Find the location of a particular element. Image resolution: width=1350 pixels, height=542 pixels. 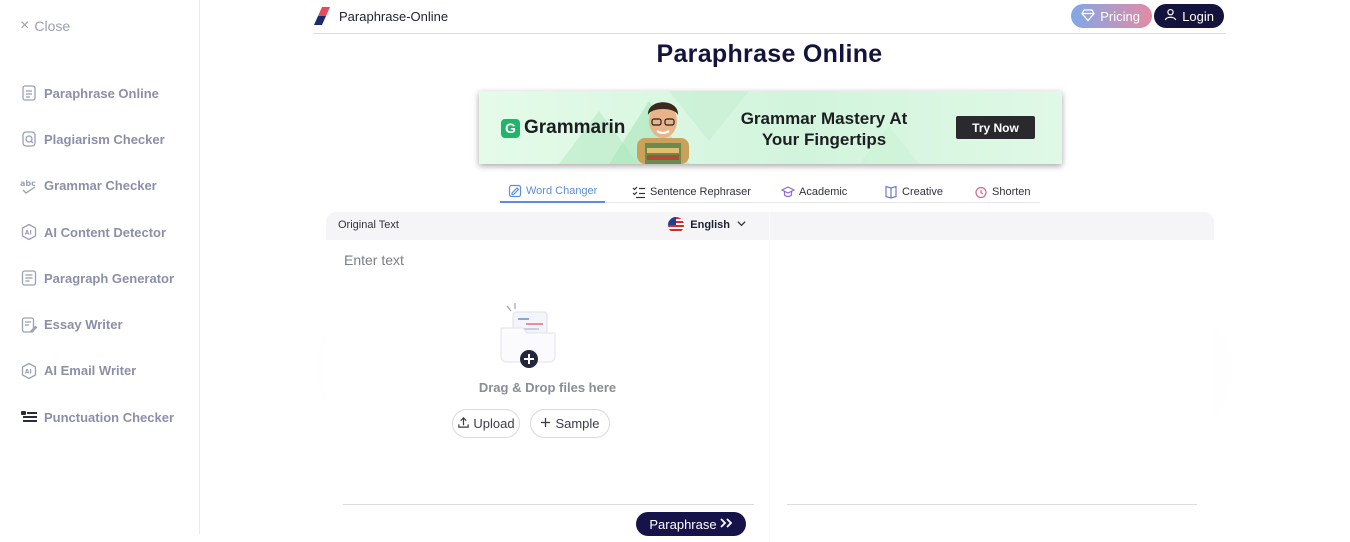

academic-cap-icon is located at coordinates (788, 191).